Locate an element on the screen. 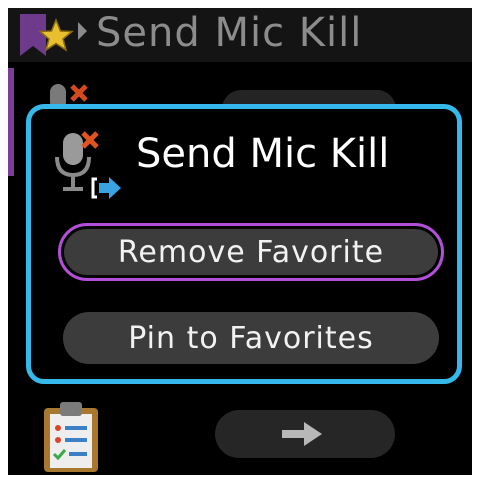 Image resolution: width=480 pixels, height=483 pixels. mic-kill-send-icon is located at coordinates (88, 165).